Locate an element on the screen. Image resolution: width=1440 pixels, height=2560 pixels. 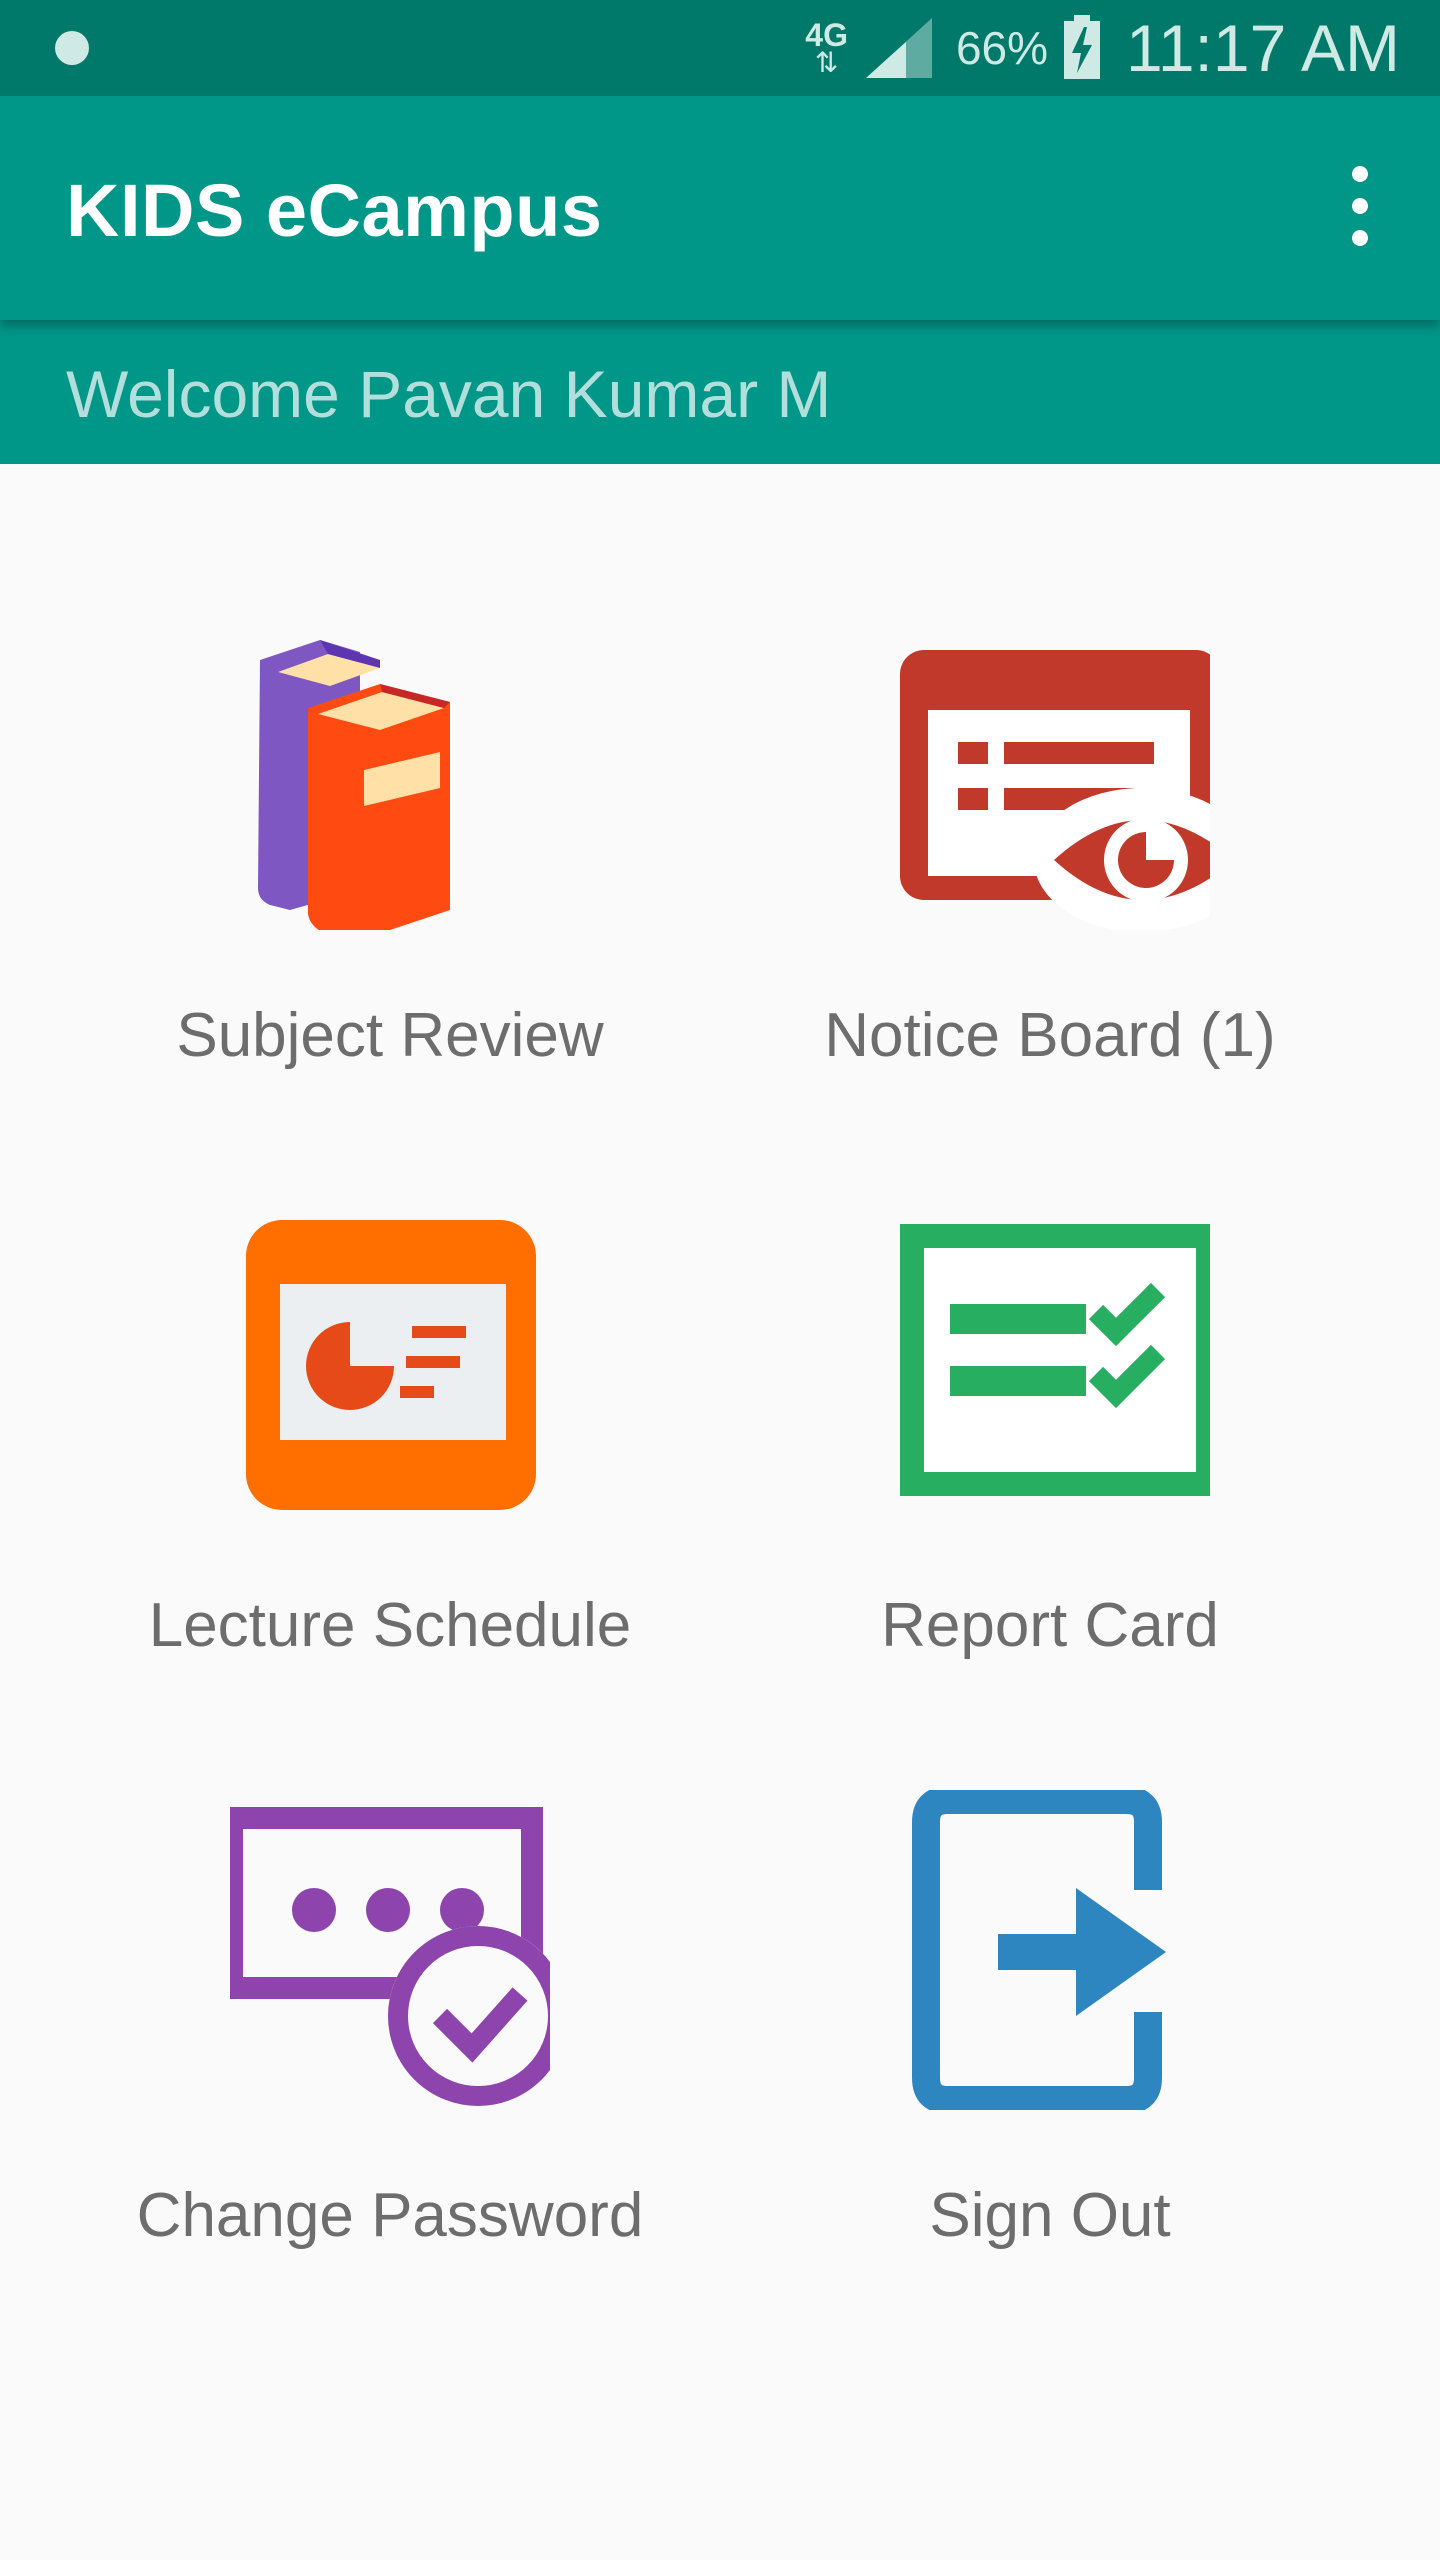
notice-board-icon is located at coordinates (1055, 790).